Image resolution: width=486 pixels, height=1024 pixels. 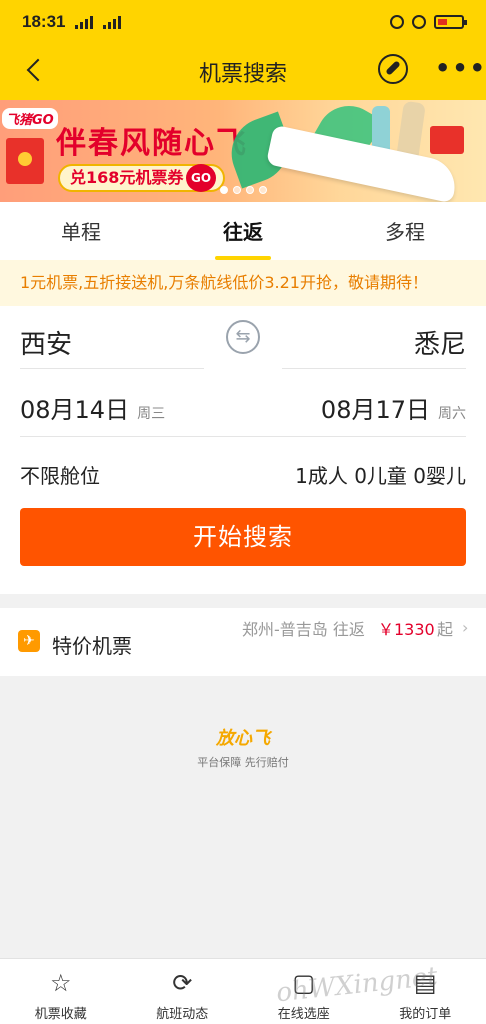 I want to click on passenger-selector: 1成人 0儿童 0婴儿, so click(x=380, y=474).